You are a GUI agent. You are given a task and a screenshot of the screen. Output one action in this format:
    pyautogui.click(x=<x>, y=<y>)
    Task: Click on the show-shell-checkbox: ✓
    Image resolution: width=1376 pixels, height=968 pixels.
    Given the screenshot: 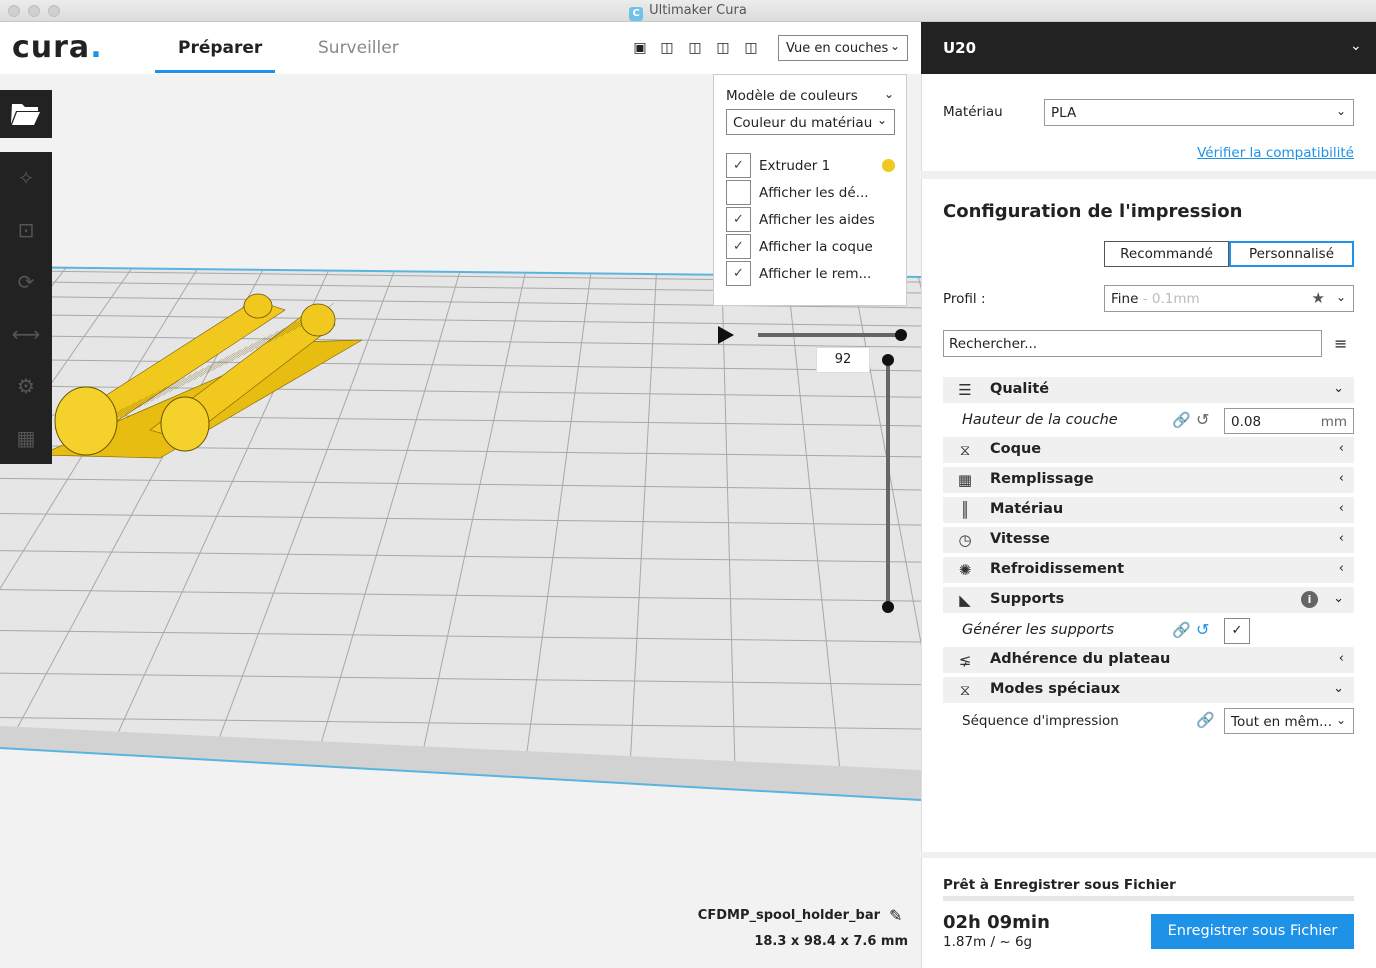 What is the action you would take?
    pyautogui.click(x=738, y=246)
    